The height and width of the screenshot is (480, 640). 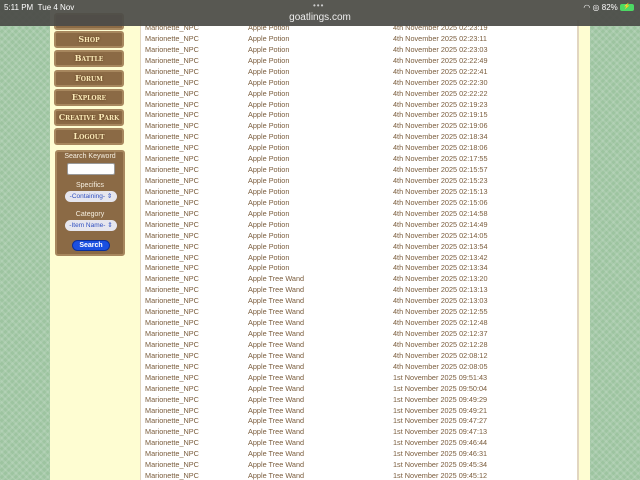 I want to click on cell-date: 1st November 2025 09:46:44, so click(x=440, y=443).